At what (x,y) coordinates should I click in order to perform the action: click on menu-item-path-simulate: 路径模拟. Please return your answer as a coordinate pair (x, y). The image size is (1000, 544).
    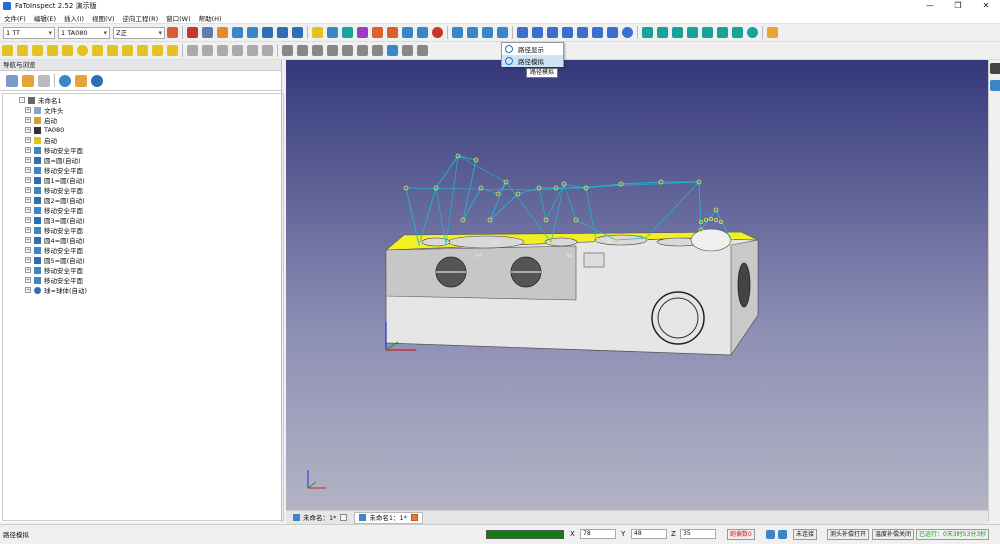
    Looking at the image, I should click on (532, 61).